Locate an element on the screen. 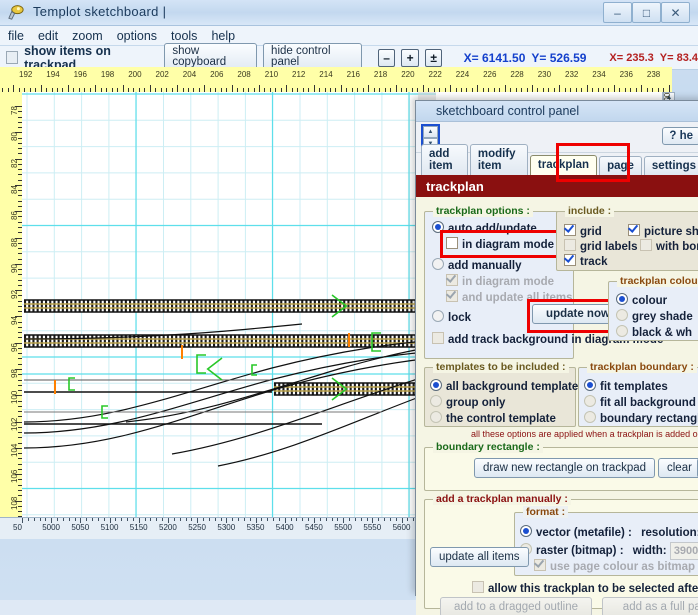  checkbox-manual-diagram-mode-row: in diagram mode is located at coordinates (500, 281).